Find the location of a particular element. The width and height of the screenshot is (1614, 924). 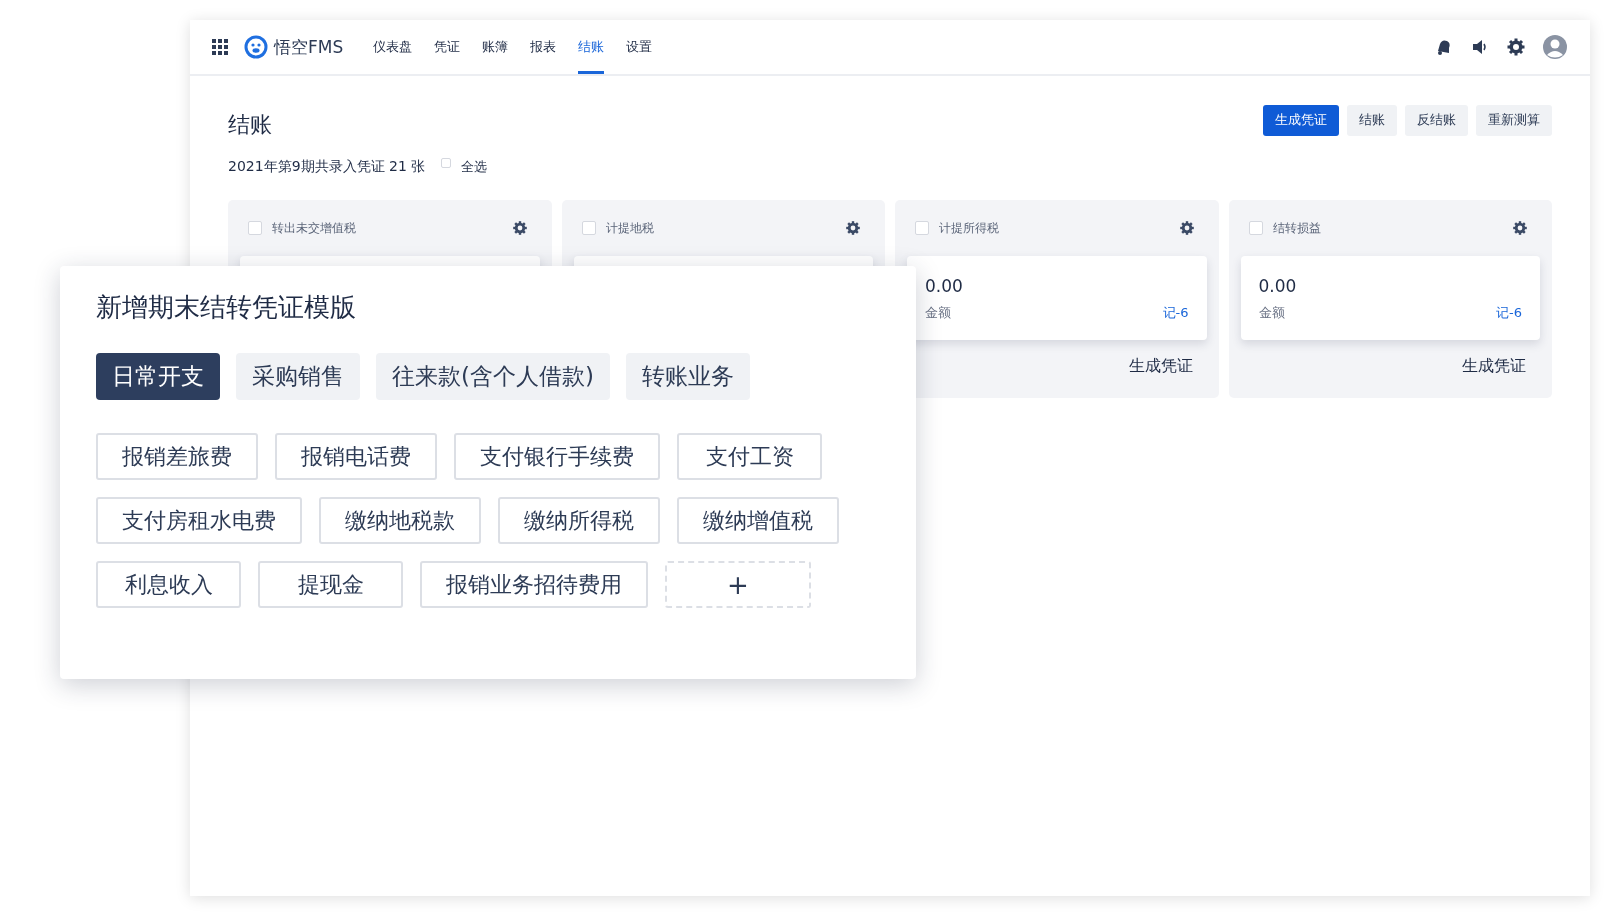

card-title: 结转损益 is located at coordinates (1297, 228).